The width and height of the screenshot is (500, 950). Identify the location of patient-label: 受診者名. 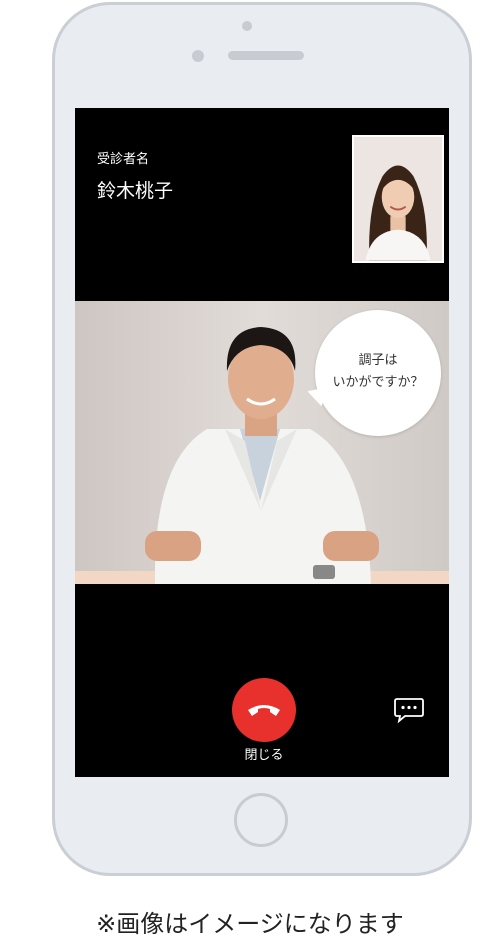
(123, 159).